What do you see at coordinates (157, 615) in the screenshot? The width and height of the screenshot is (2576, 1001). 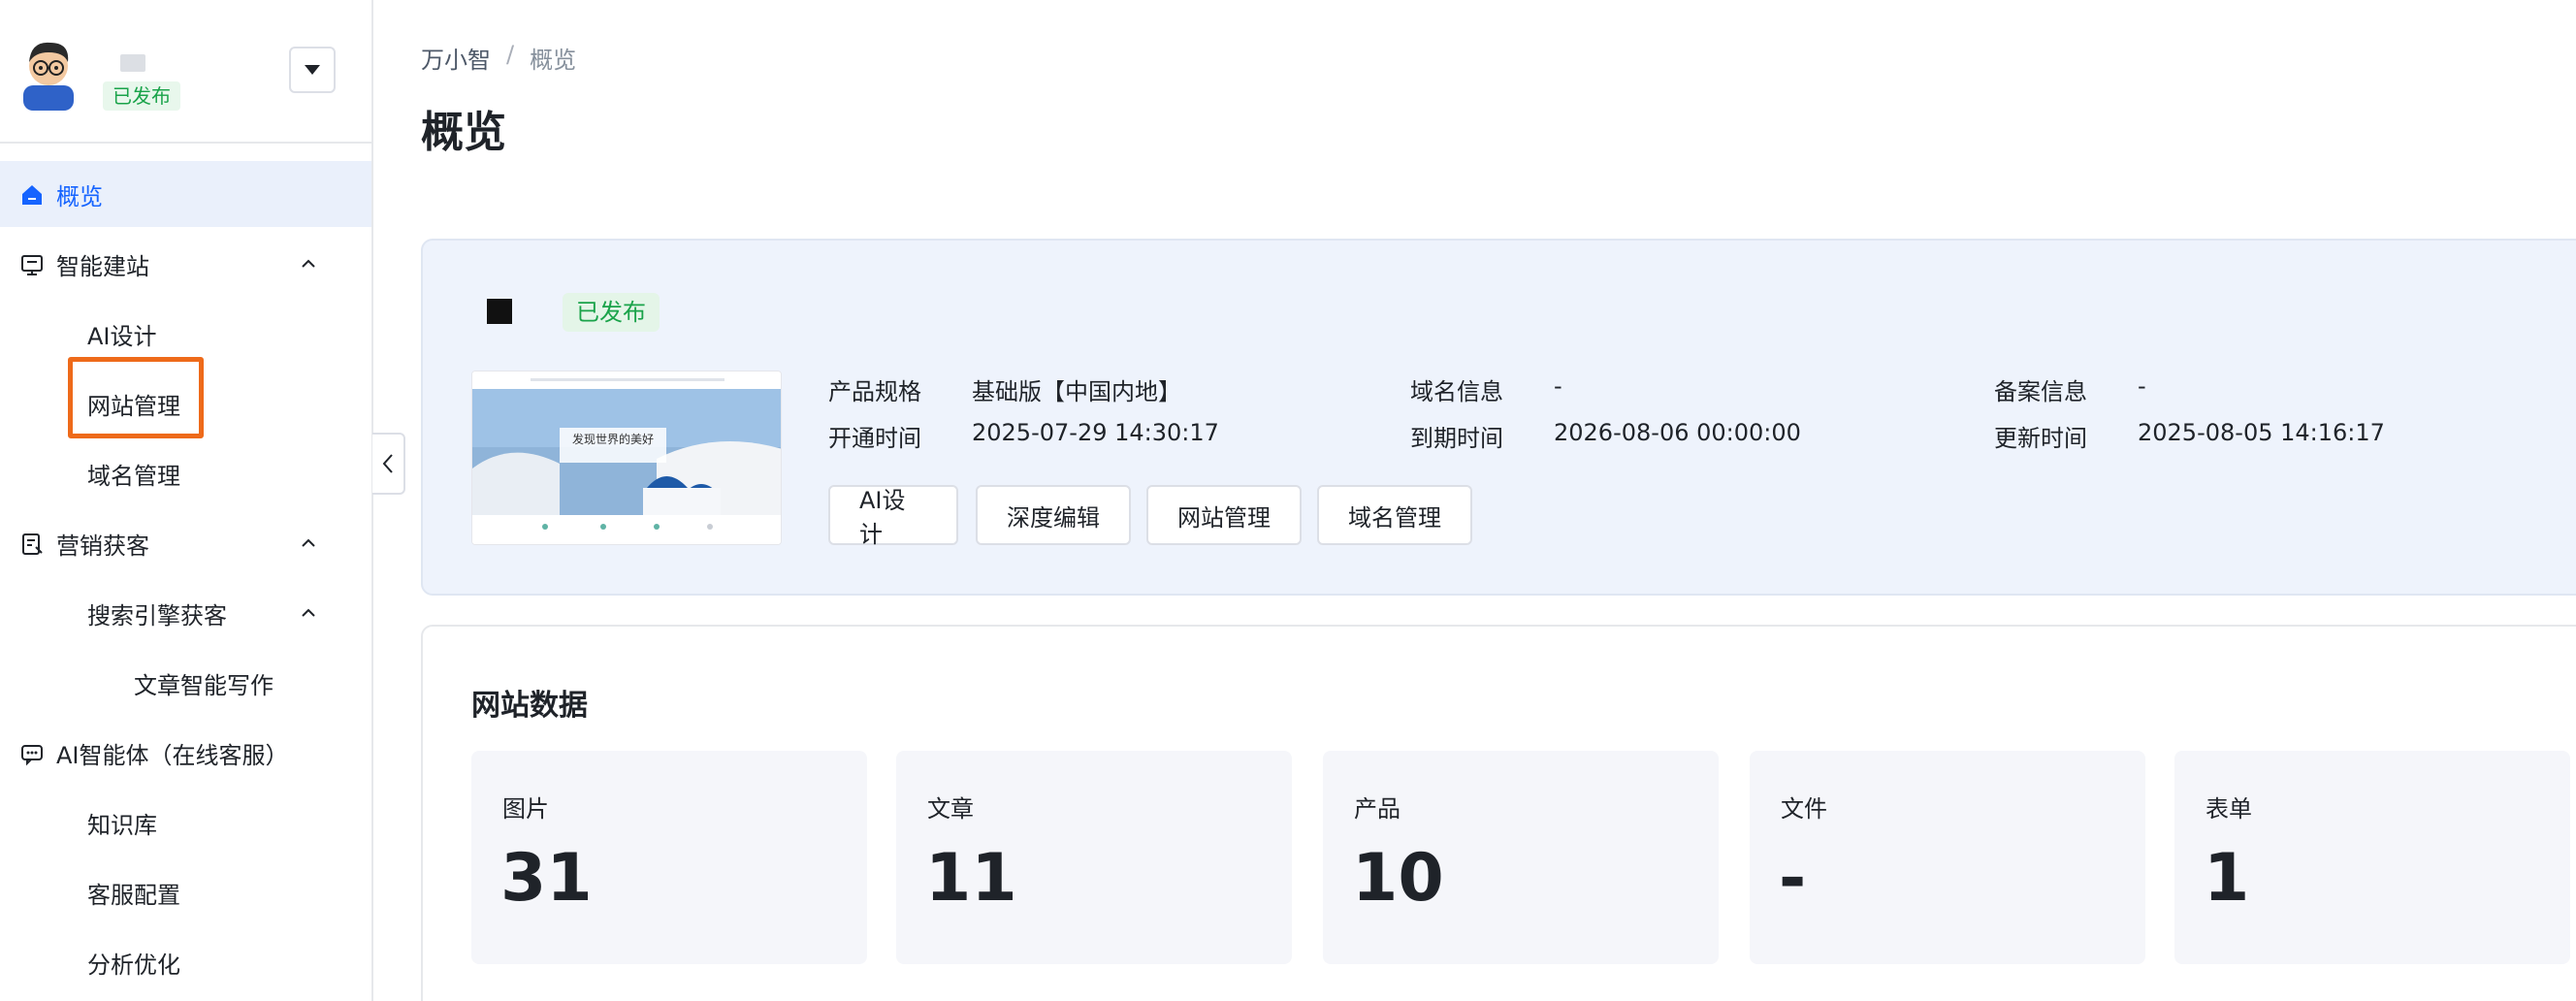 I see `sidebar-item-label: 搜索引擎获客` at bounding box center [157, 615].